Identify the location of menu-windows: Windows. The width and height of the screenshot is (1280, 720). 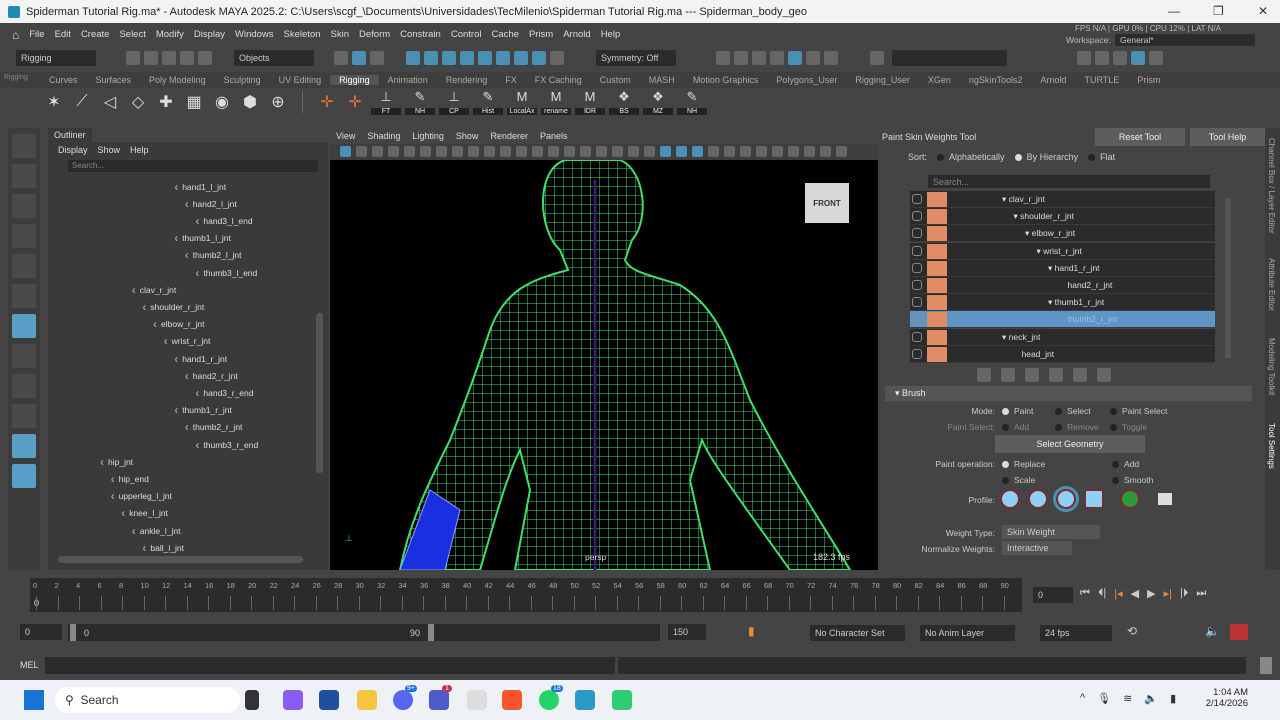
(254, 34).